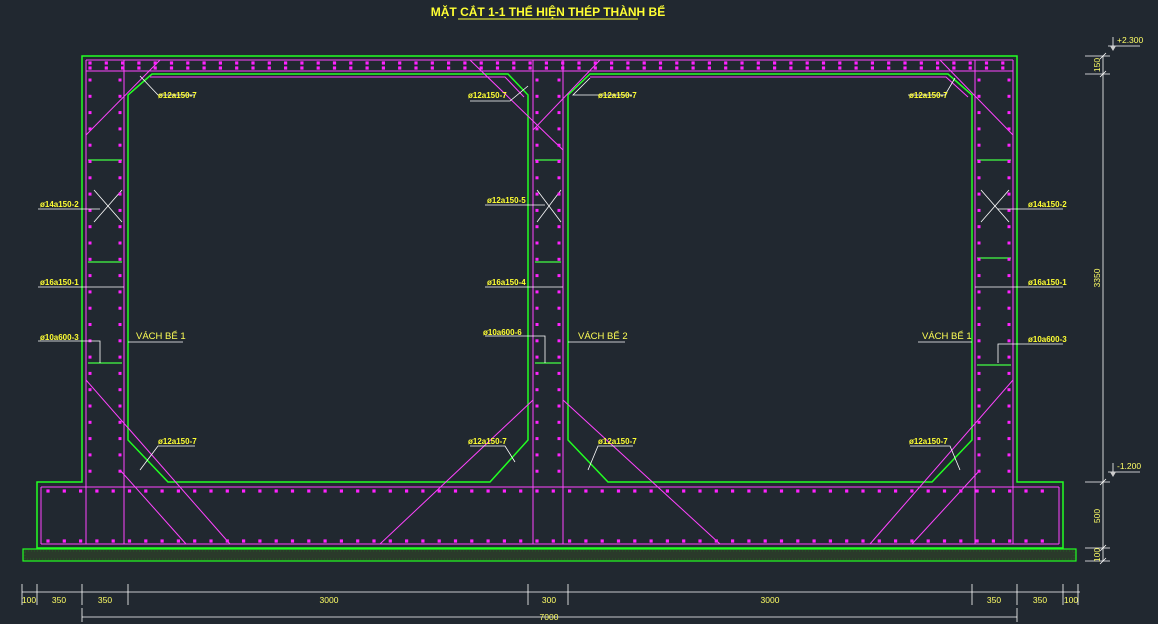  I want to click on svg-text: 350, so click(994, 600).